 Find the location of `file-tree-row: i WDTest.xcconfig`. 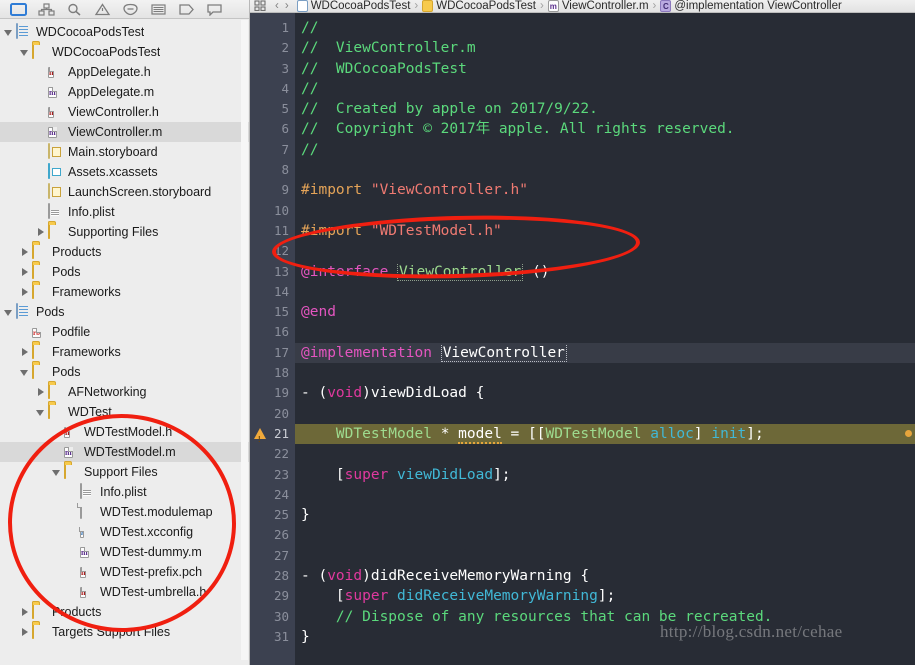

file-tree-row: i WDTest.xcconfig is located at coordinates (124, 532).